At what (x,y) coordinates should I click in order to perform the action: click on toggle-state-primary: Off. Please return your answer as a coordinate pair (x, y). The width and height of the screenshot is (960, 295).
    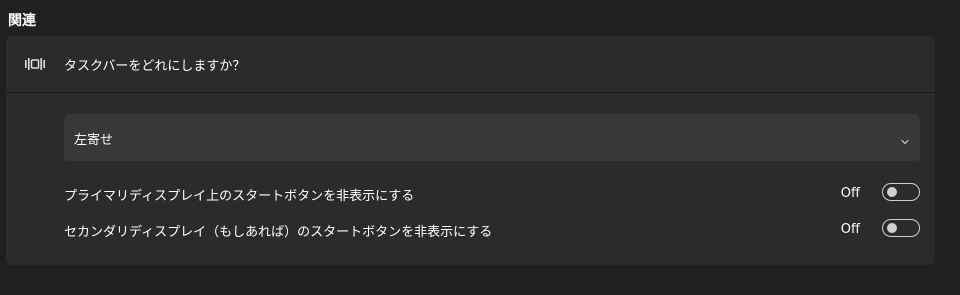
    Looking at the image, I should click on (850, 193).